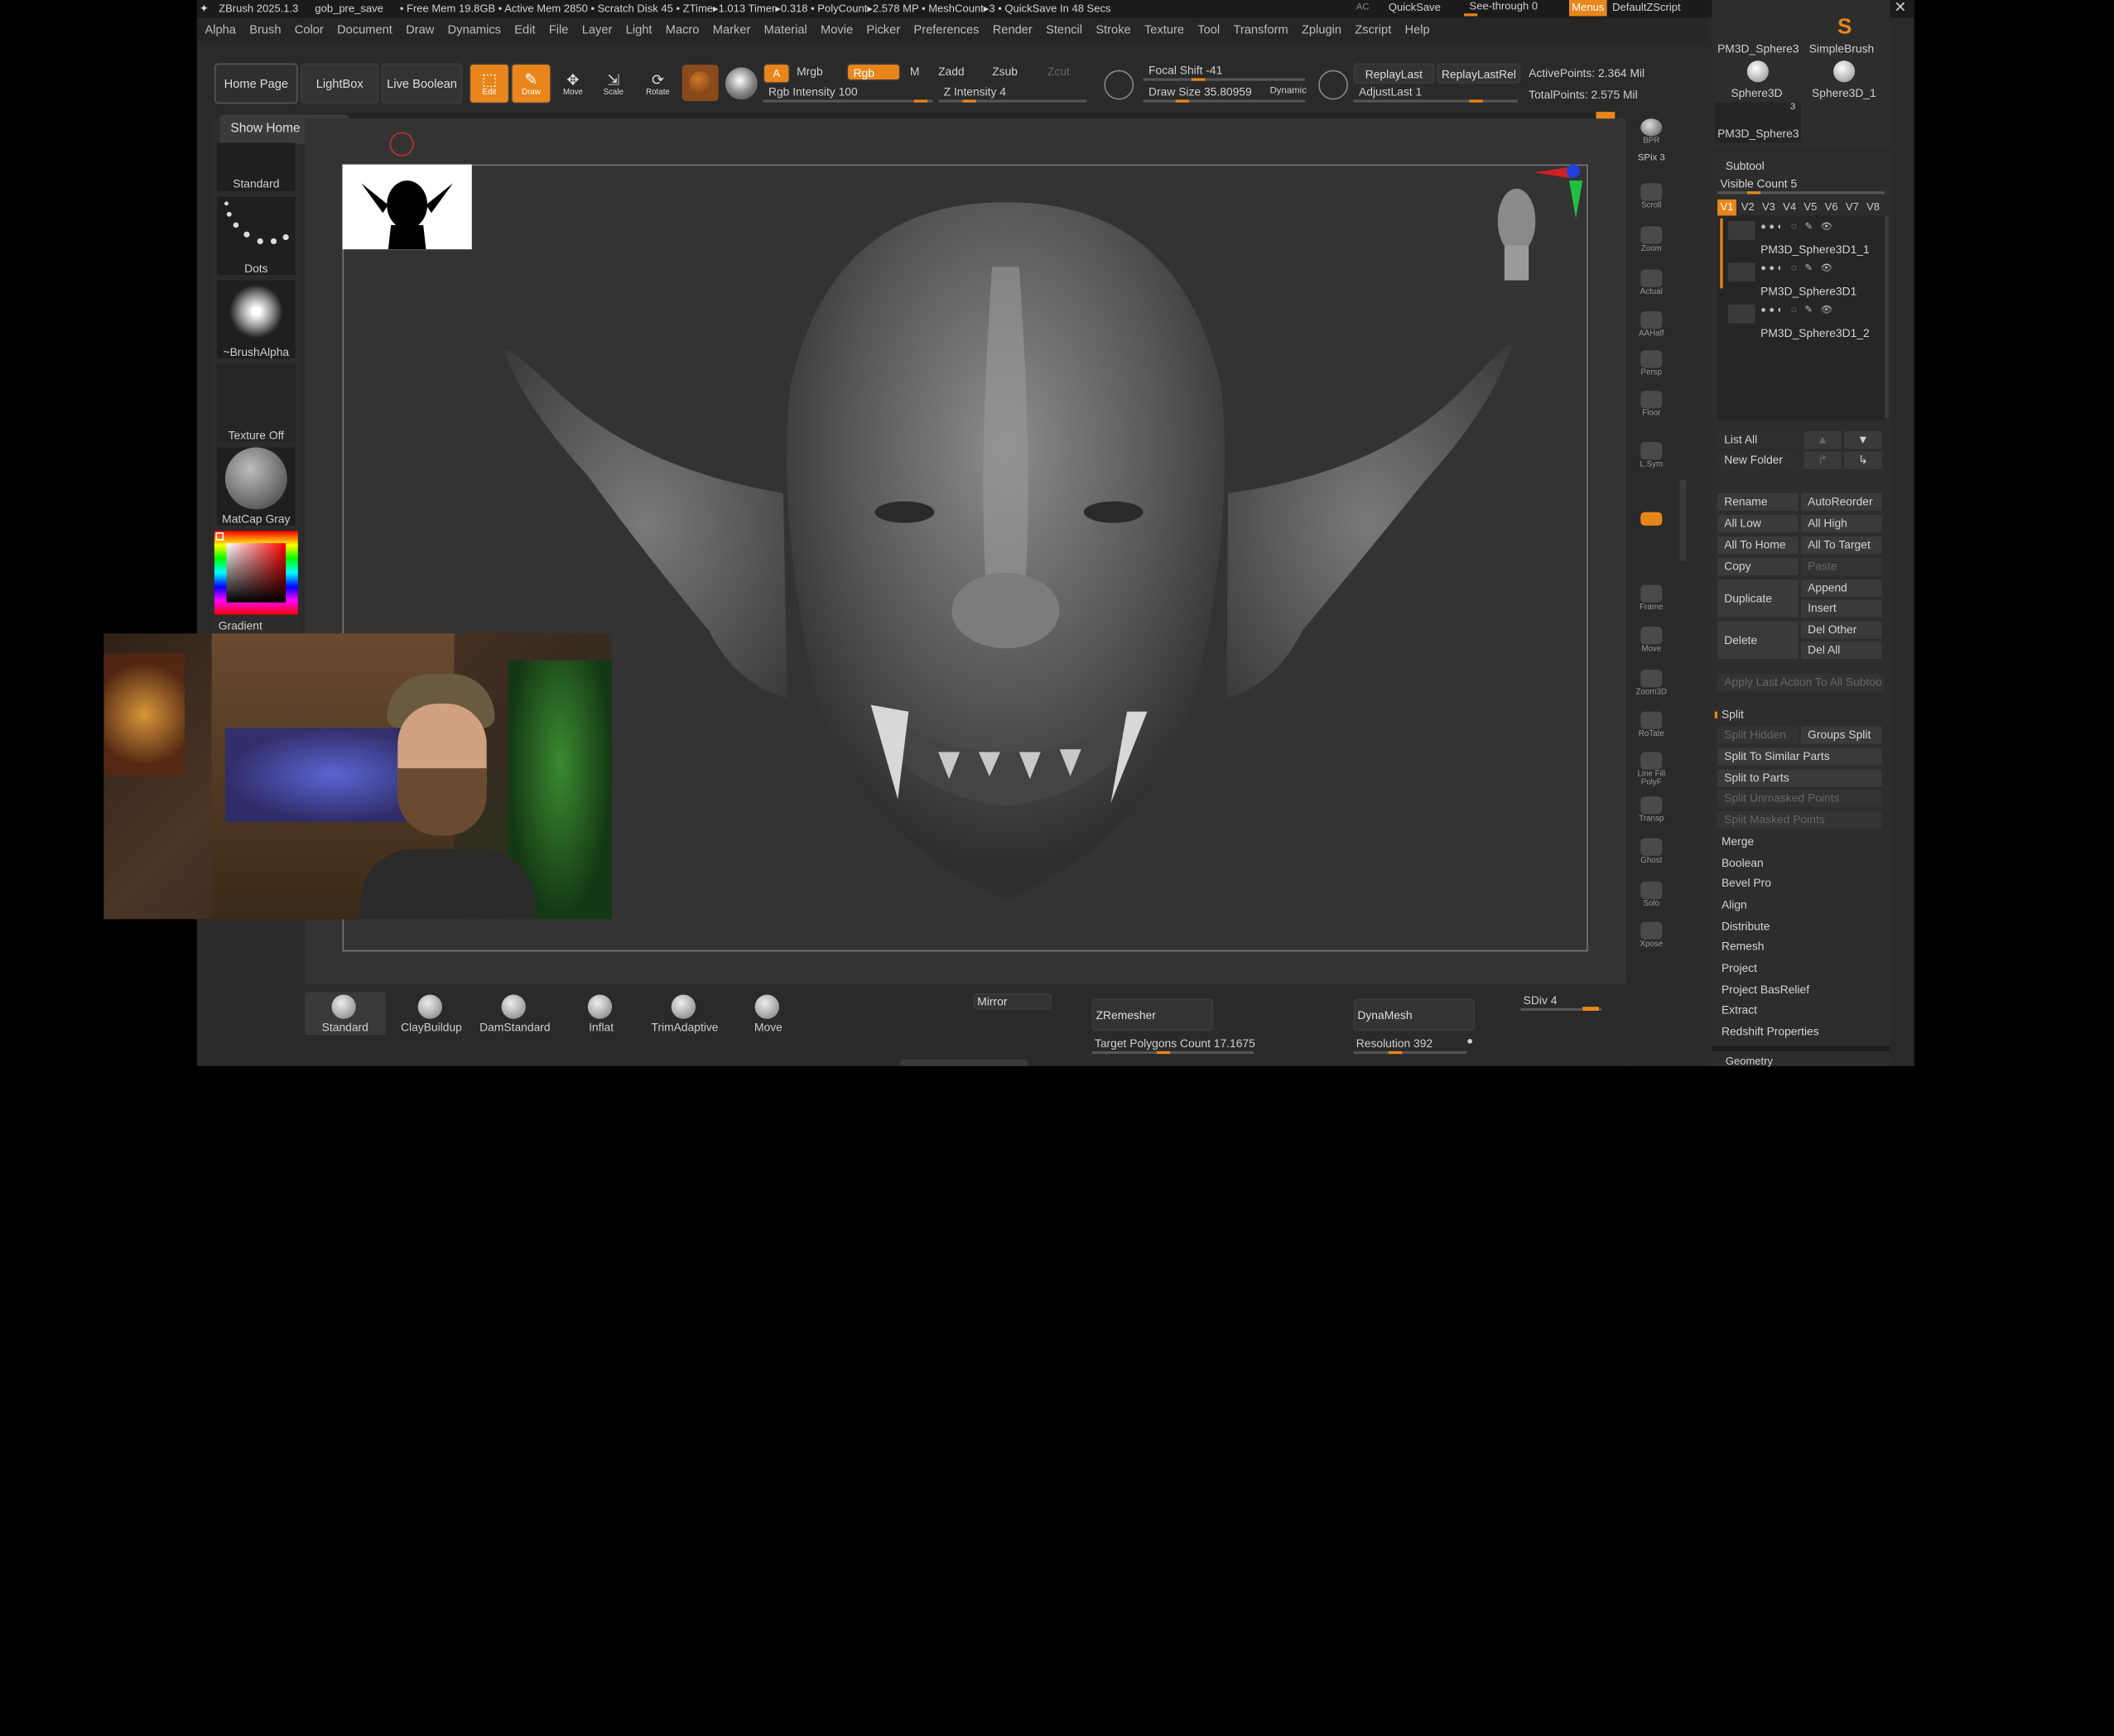  Describe the element at coordinates (1410, 1045) in the screenshot. I see `resolution-slider: Resolution 392` at that location.